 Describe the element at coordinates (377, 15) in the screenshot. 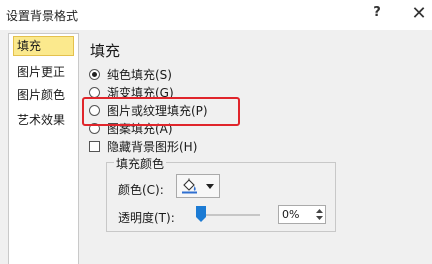

I see `help-button: ?` at that location.